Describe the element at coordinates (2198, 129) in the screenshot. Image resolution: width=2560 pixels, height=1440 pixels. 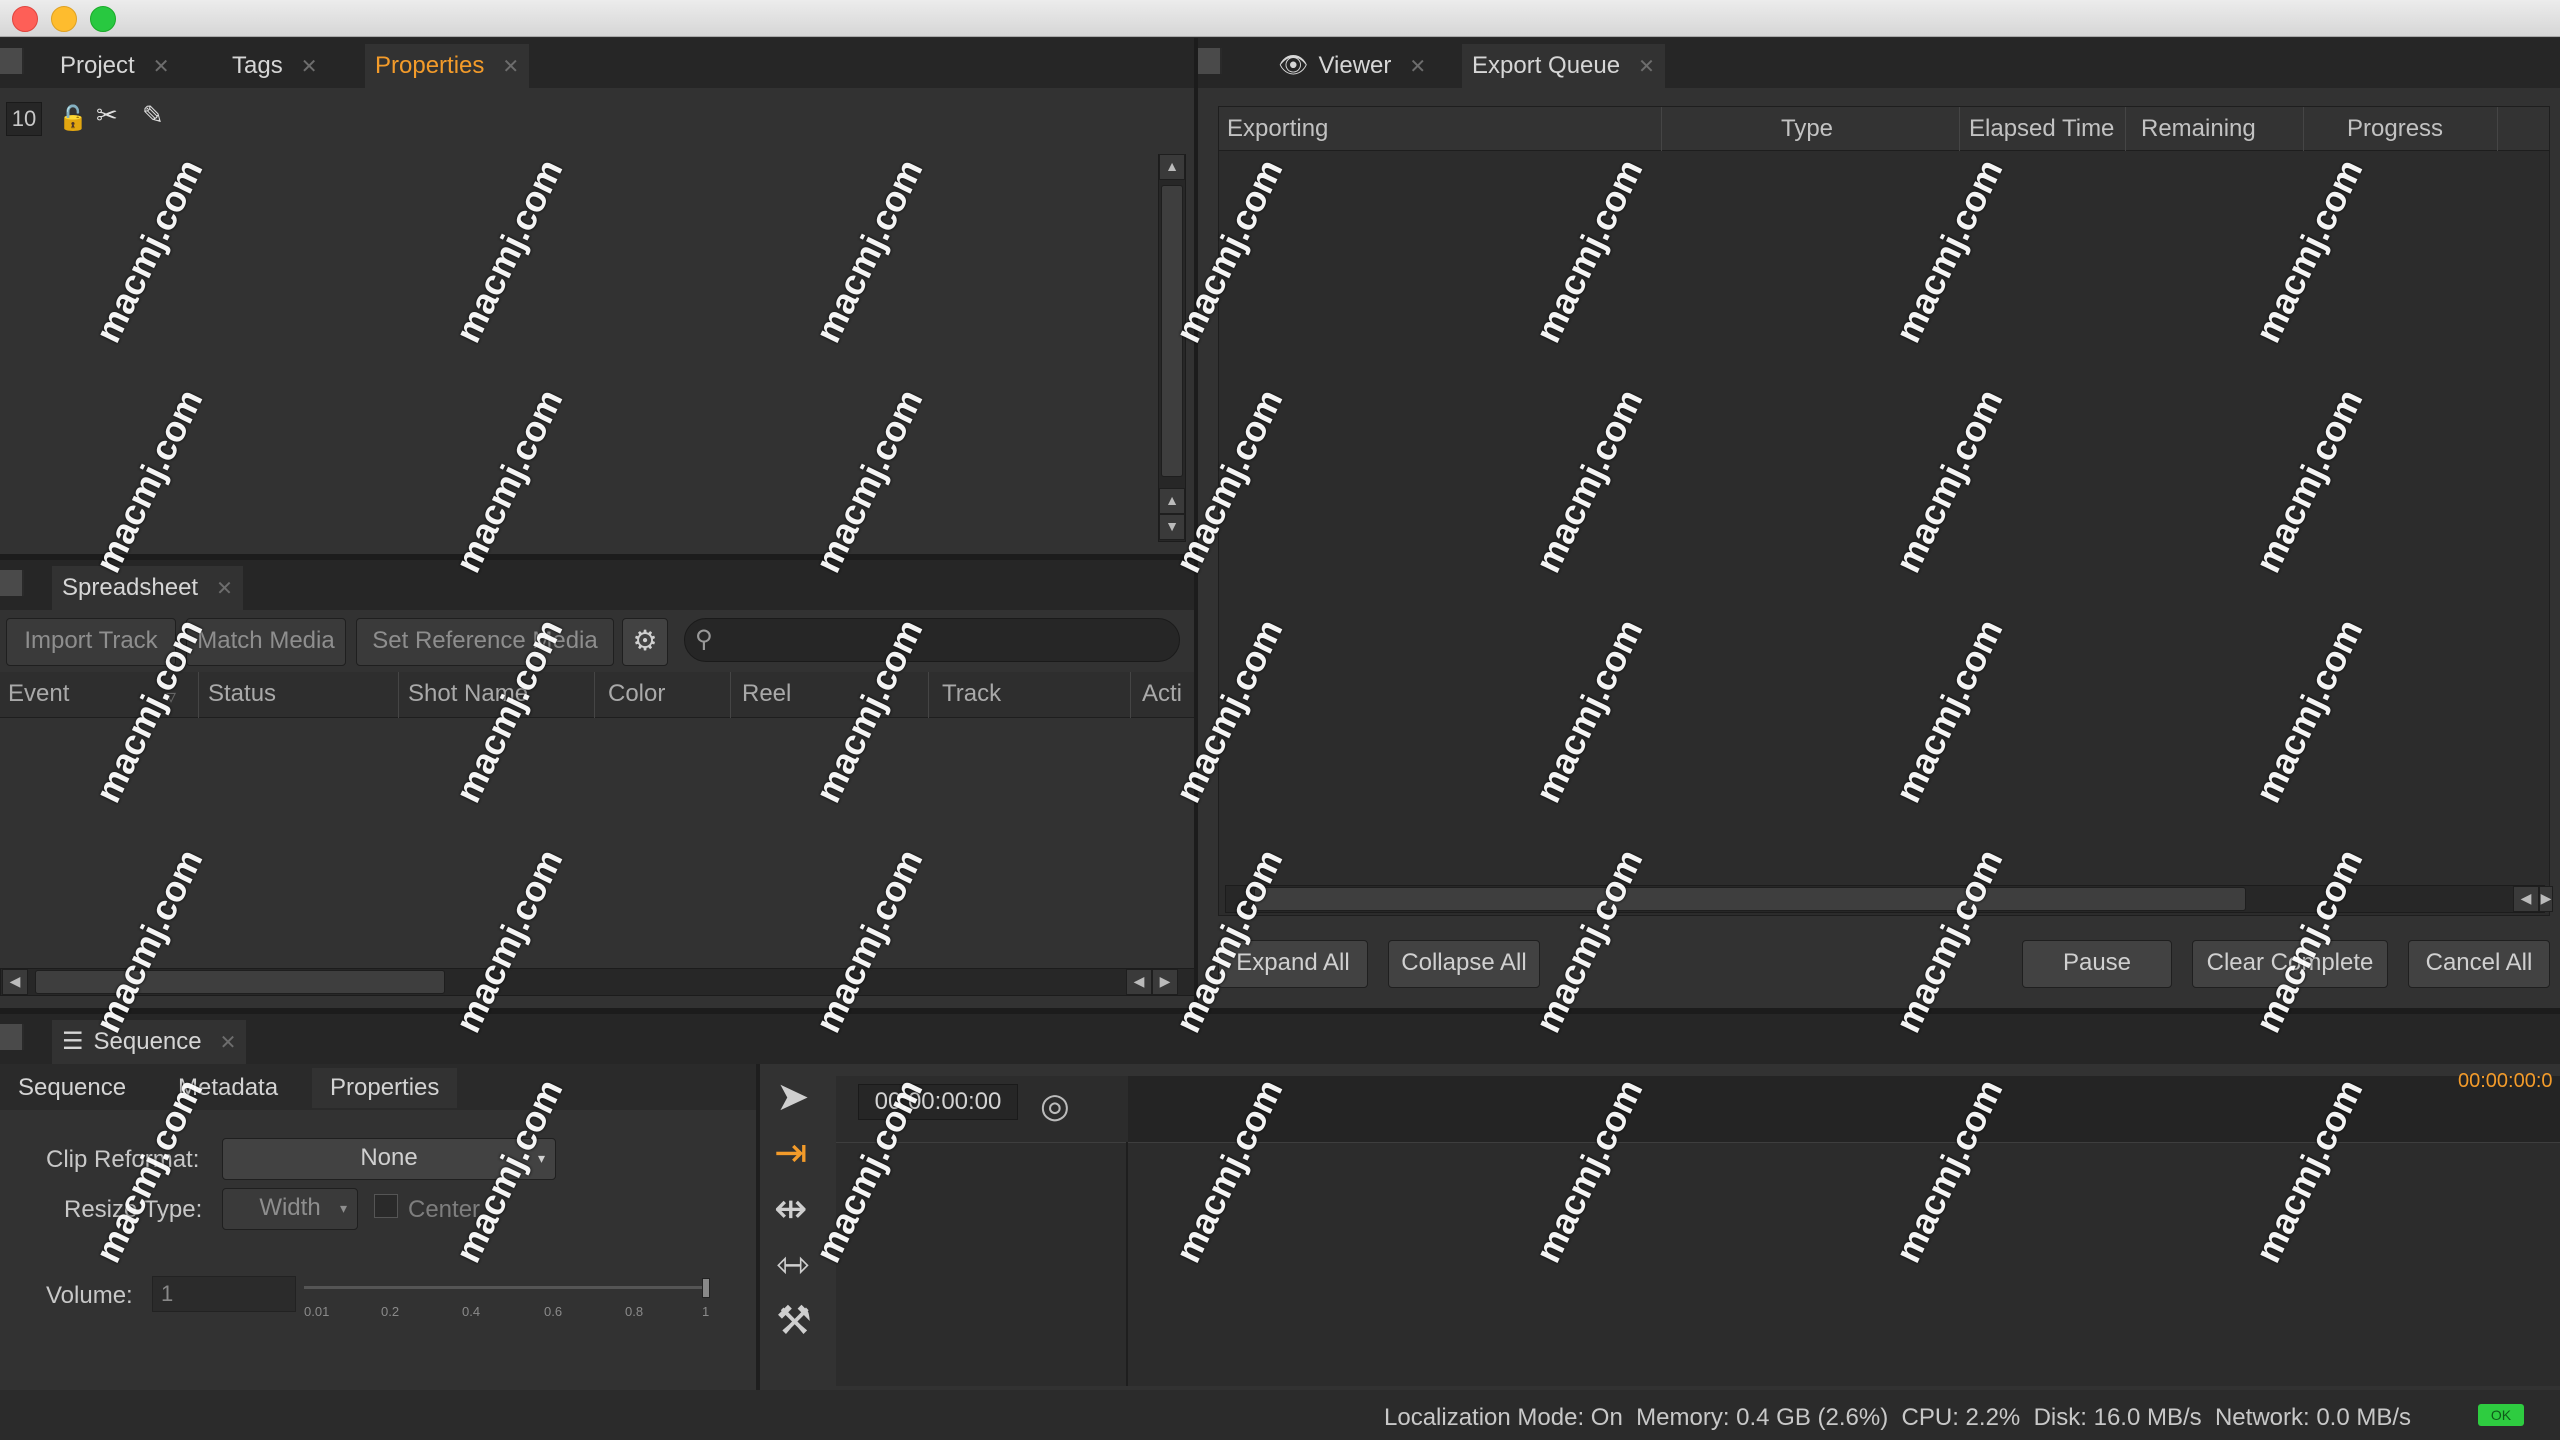
I see `column-header-remaining: Remaining` at that location.